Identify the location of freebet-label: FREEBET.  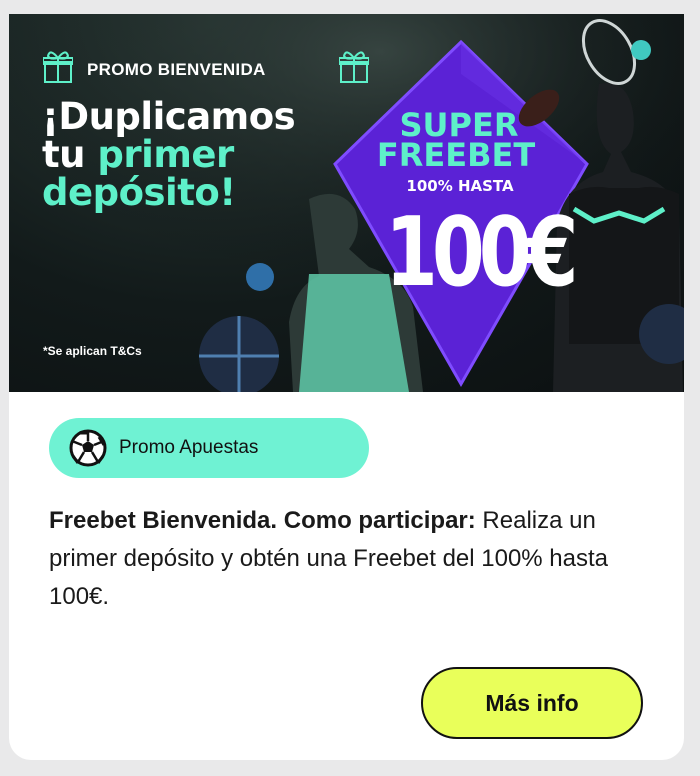
(456, 155).